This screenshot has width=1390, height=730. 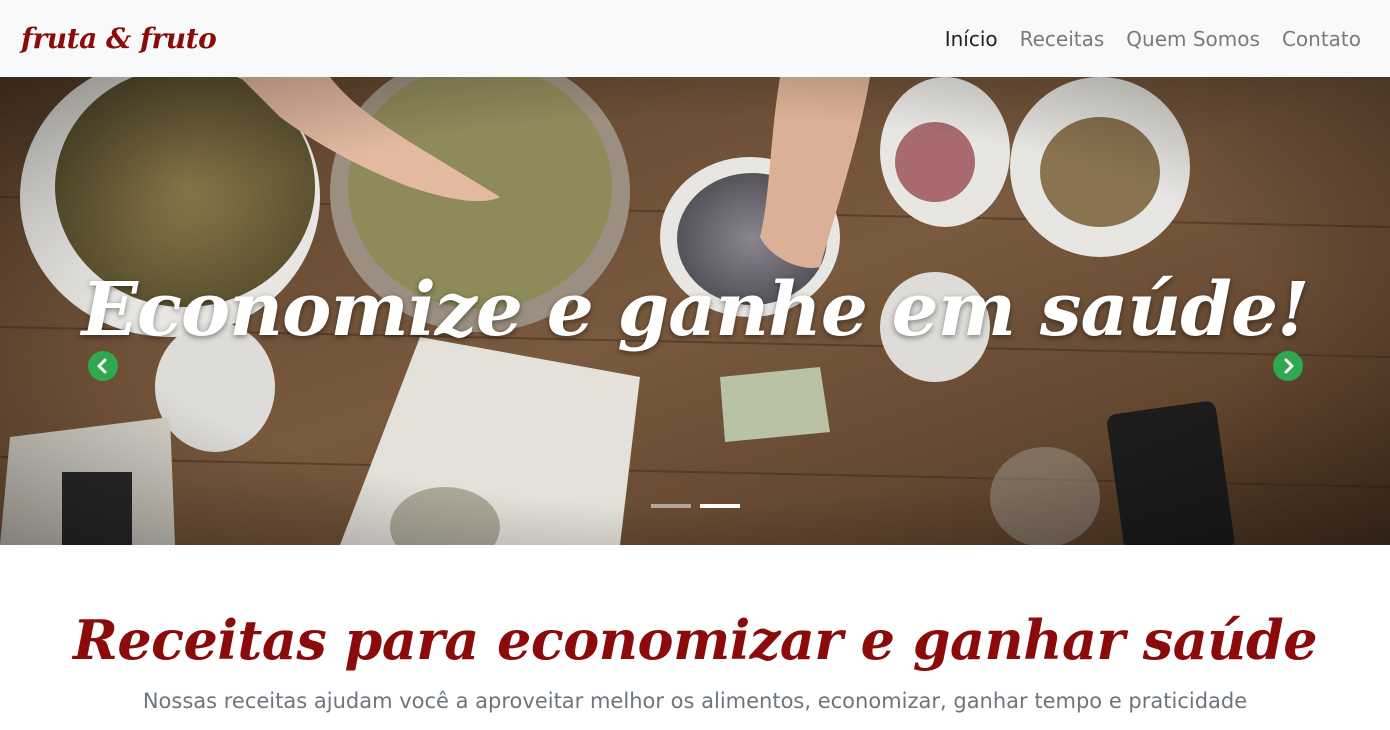 What do you see at coordinates (1062, 39) in the screenshot?
I see `nav-link-receitas: Receitas` at bounding box center [1062, 39].